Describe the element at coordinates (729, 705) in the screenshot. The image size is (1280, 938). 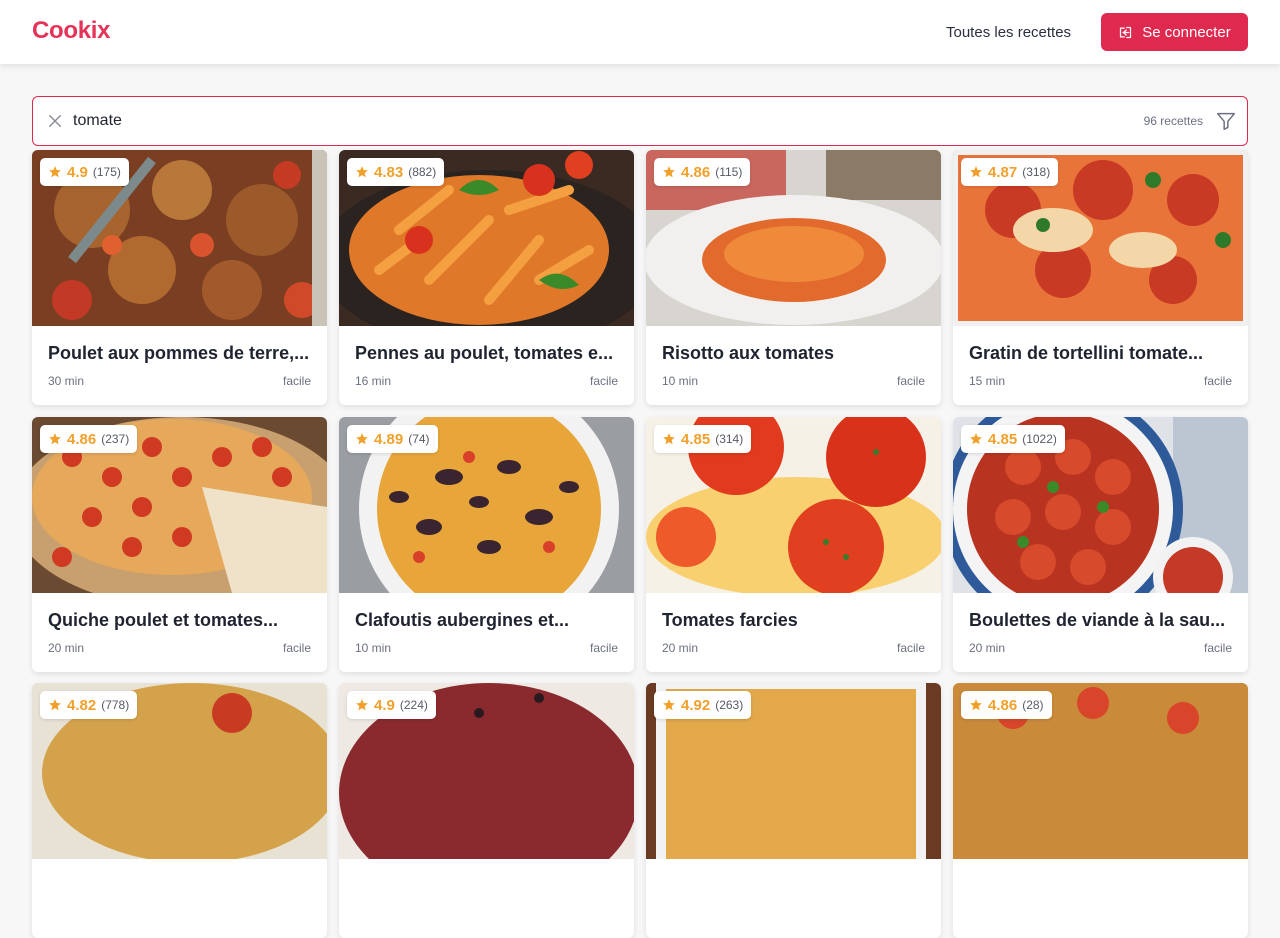
I see `rating-votes: (263)` at that location.